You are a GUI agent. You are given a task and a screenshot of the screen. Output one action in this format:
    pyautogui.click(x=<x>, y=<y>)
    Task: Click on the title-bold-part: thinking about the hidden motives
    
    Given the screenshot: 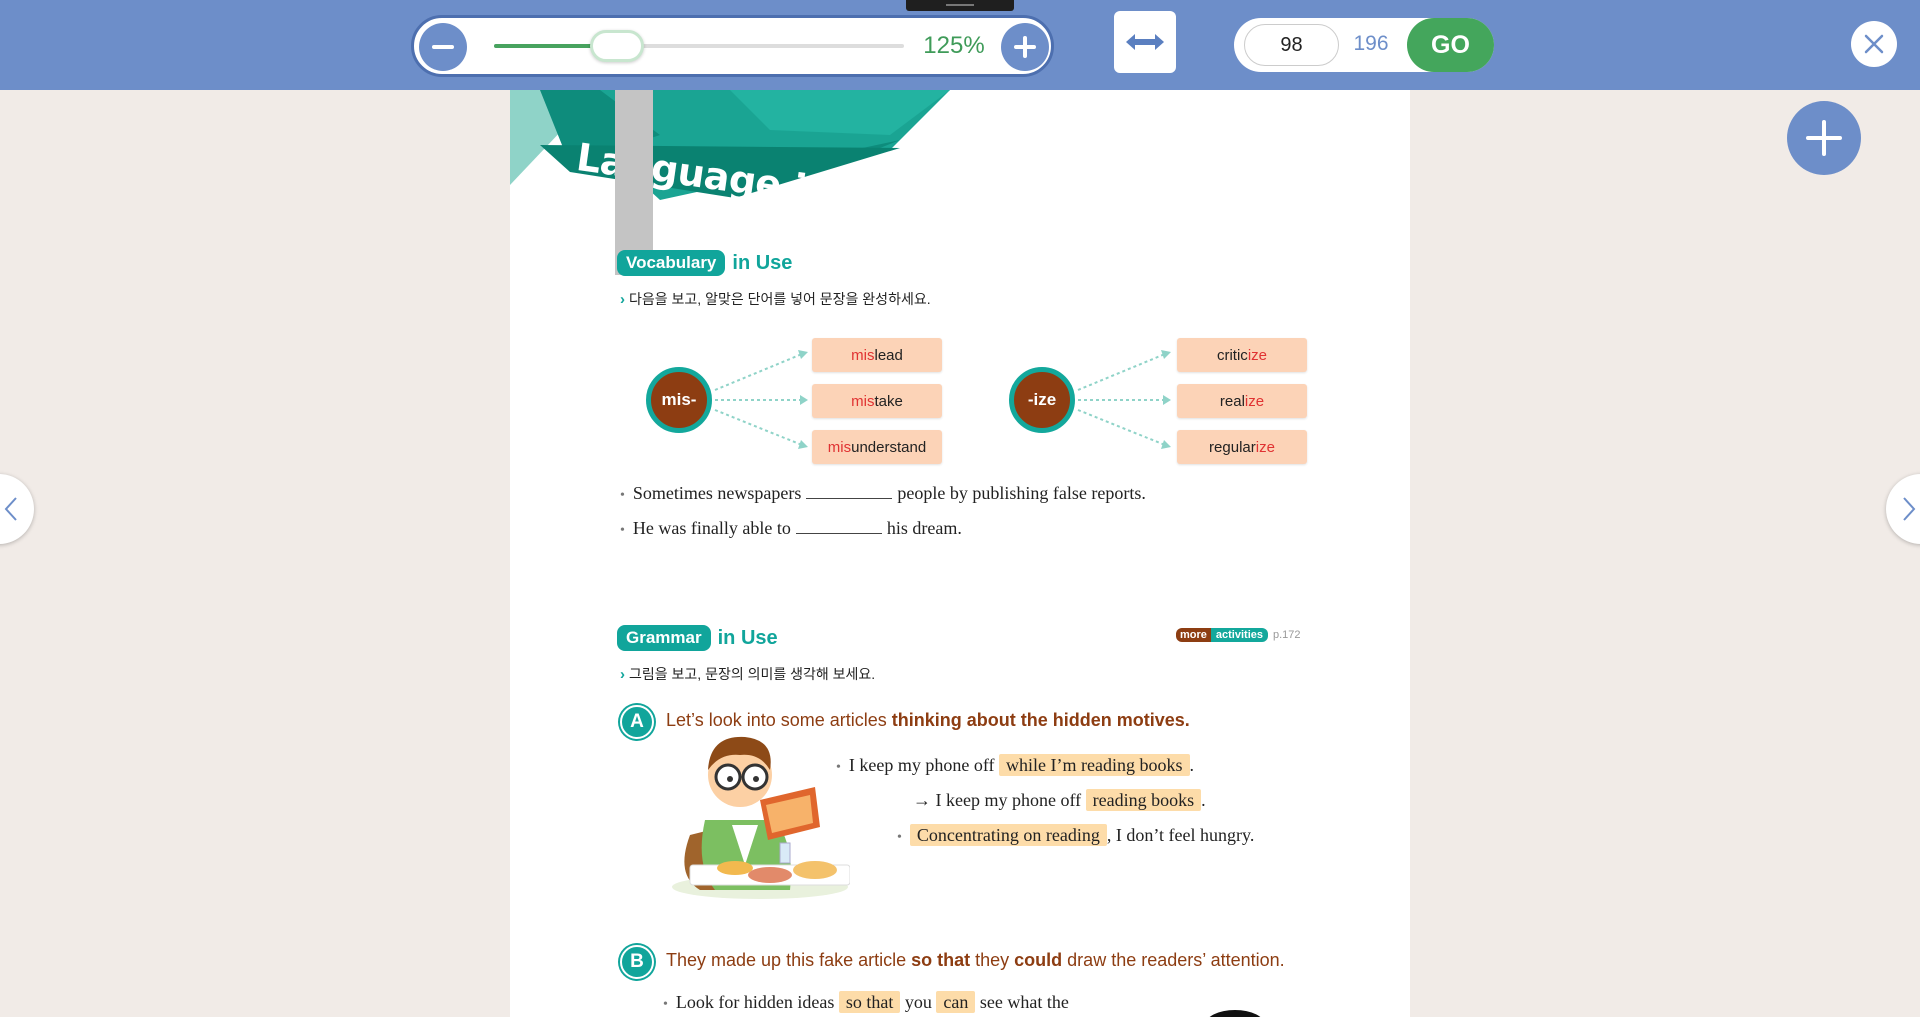 What is the action you would take?
    pyautogui.click(x=1038, y=720)
    